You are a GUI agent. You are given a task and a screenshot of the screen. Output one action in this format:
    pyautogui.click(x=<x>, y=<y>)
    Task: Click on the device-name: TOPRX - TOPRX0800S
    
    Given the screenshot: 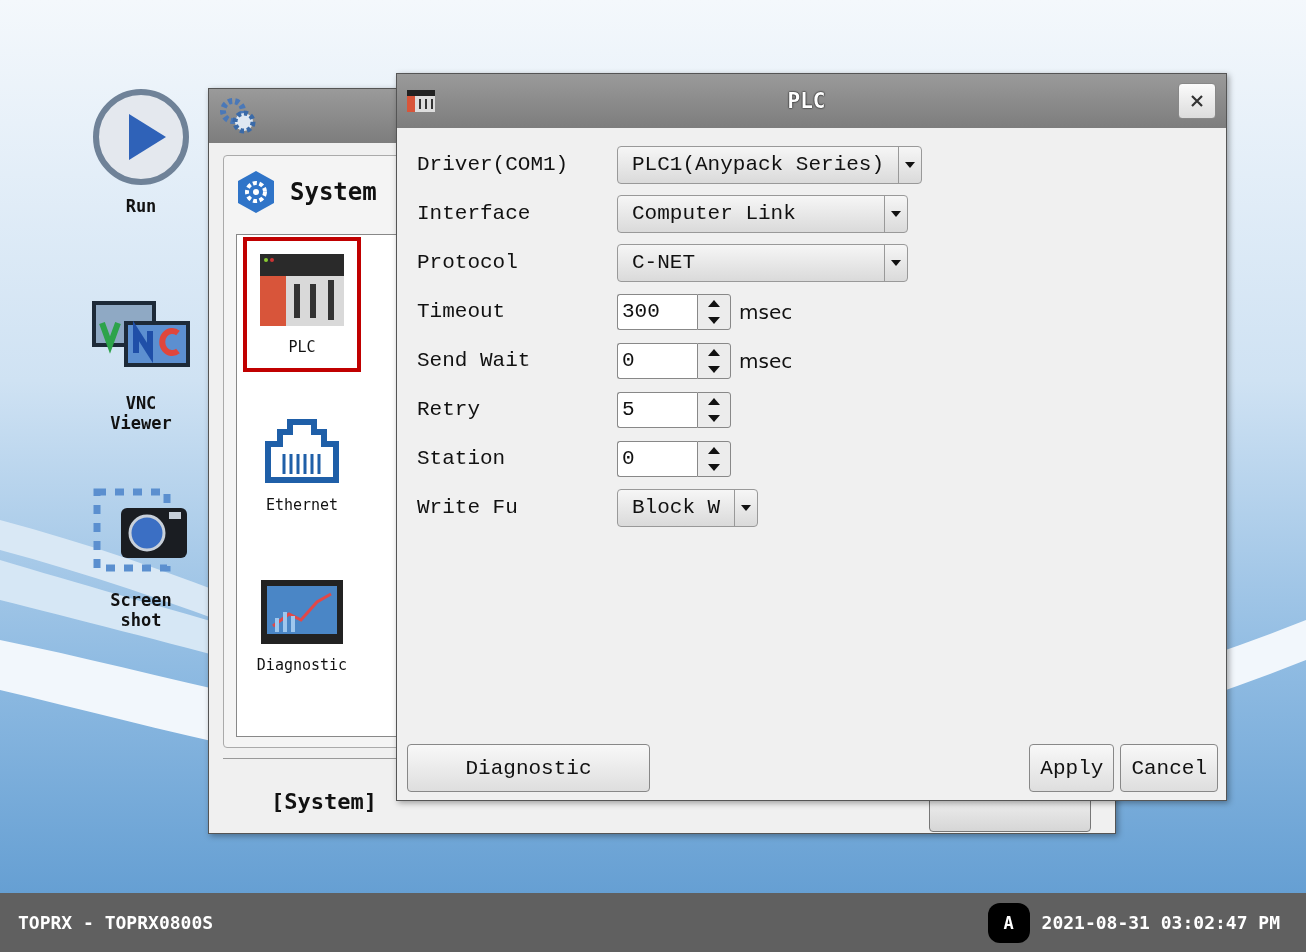 What is the action you would take?
    pyautogui.click(x=116, y=922)
    